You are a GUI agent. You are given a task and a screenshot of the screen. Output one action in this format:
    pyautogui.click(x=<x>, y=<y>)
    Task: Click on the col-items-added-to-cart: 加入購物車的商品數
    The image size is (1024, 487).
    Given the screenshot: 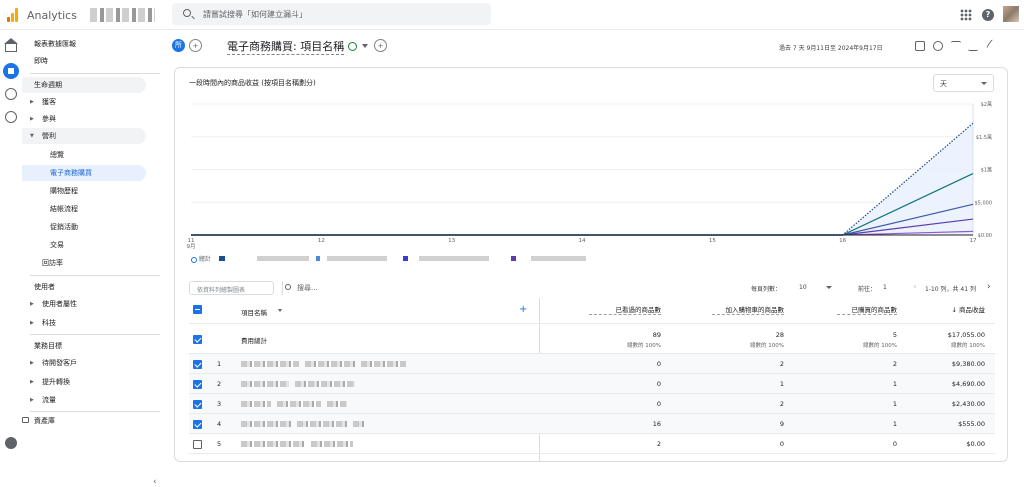 What is the action you would take?
    pyautogui.click(x=748, y=309)
    